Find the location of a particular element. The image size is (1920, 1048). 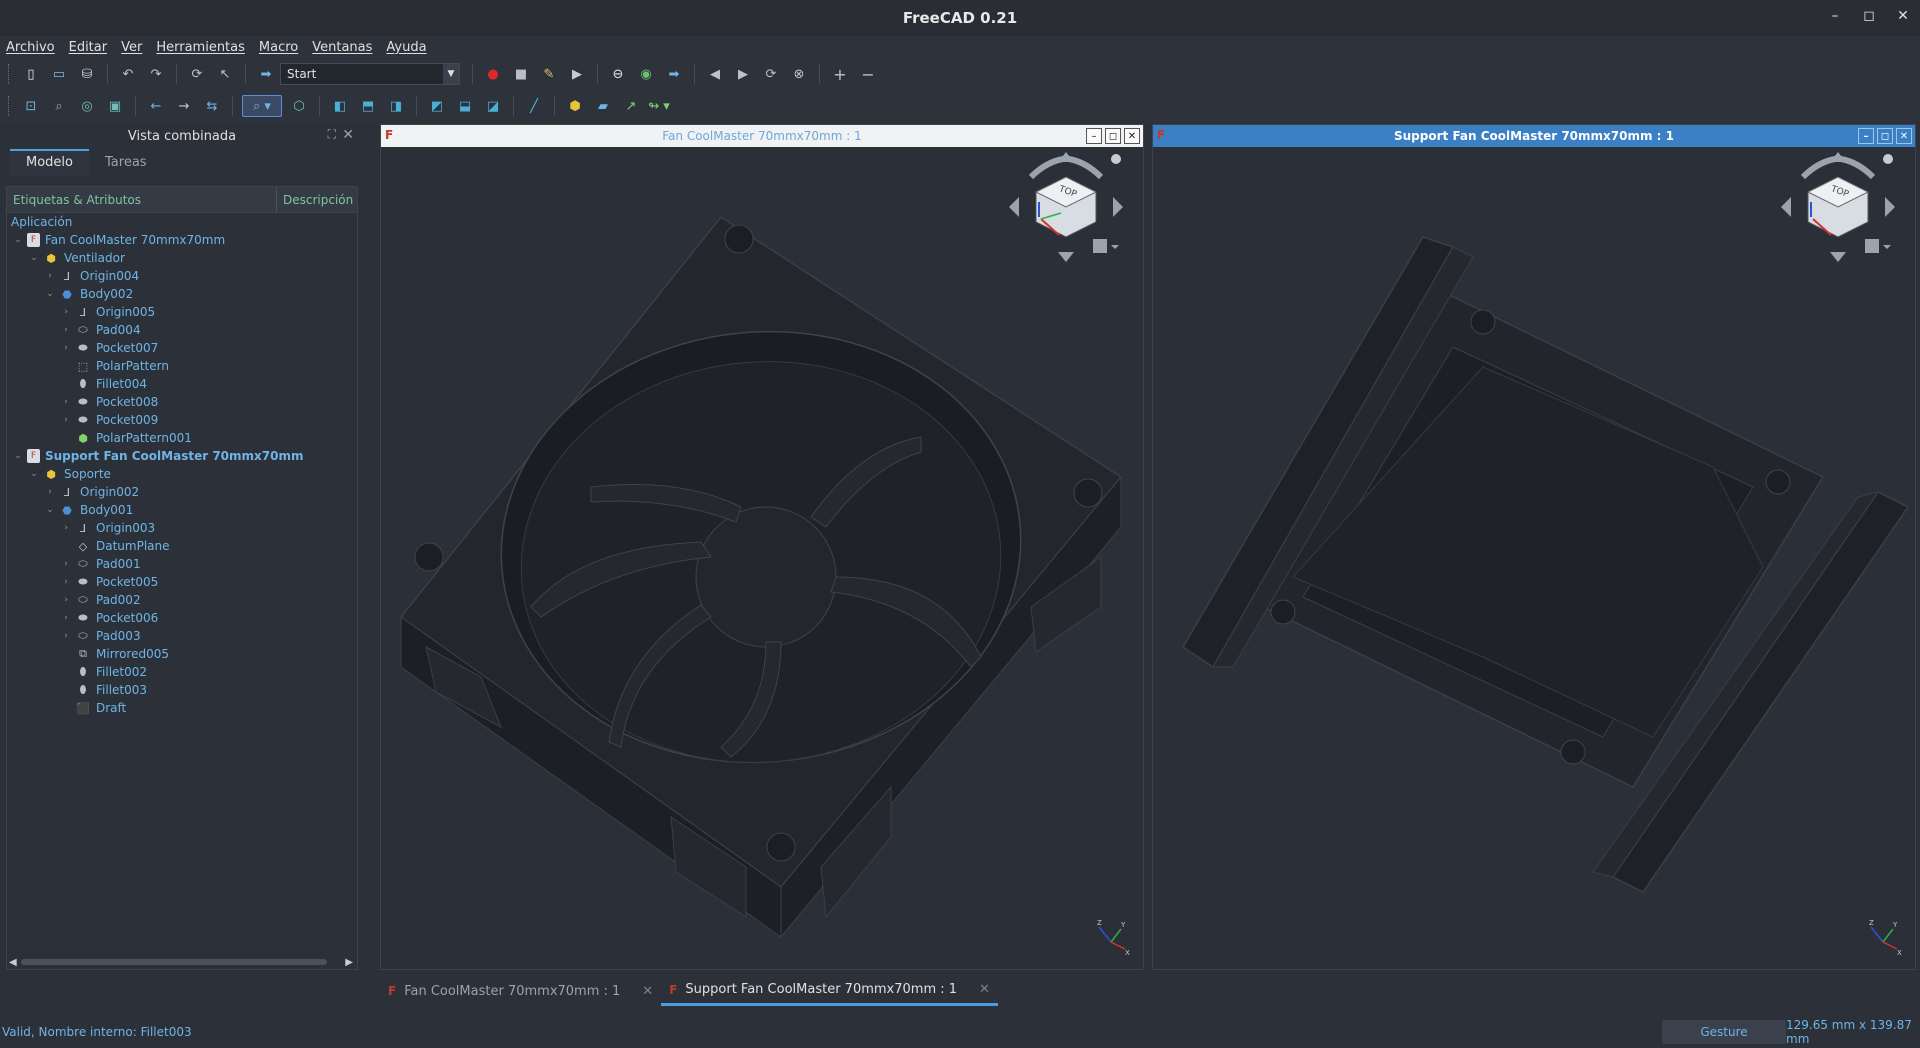

scroll-left-icon: ◀ is located at coordinates (13, 962).